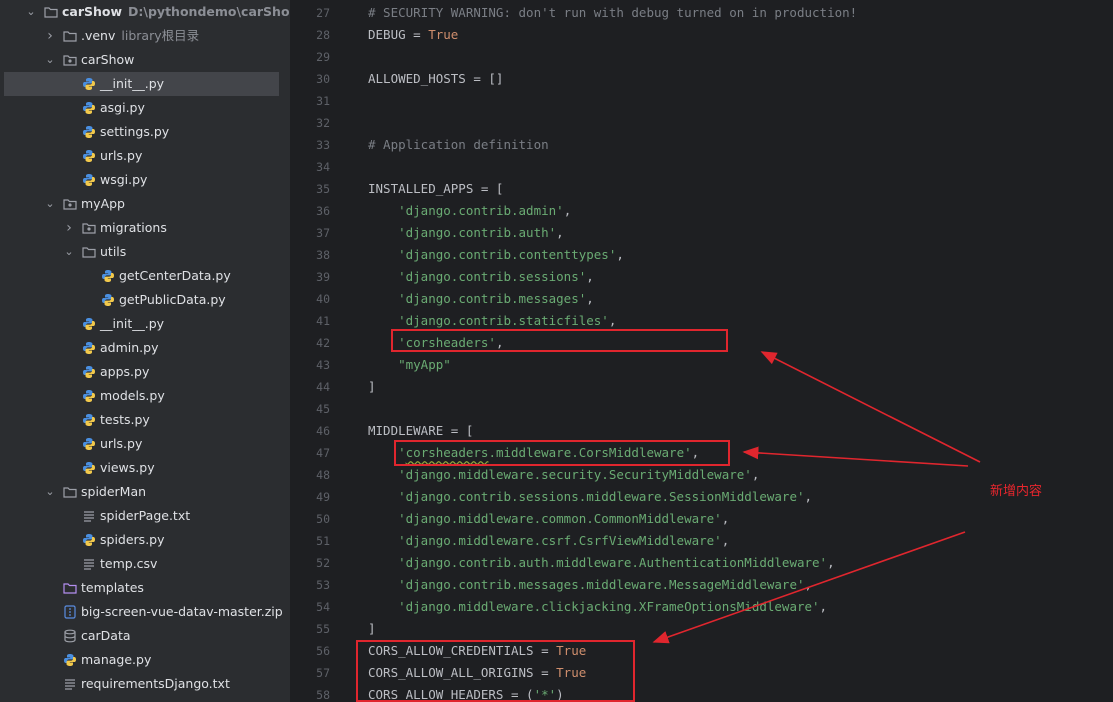 This screenshot has height=702, width=1113. I want to click on line-number: 44, so click(323, 387).